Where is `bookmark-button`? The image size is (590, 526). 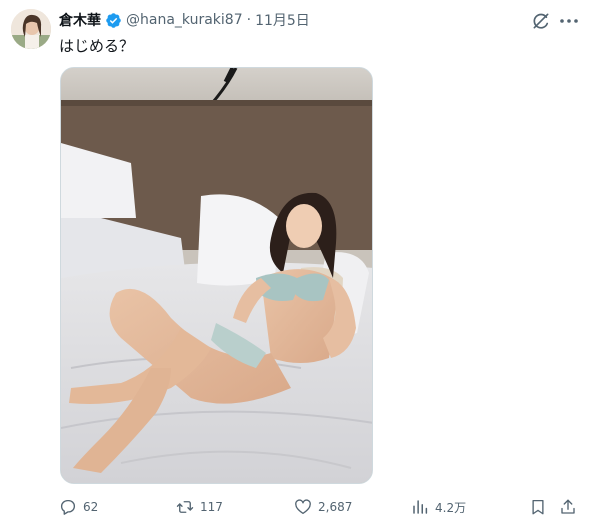
bookmark-button is located at coordinates (538, 507).